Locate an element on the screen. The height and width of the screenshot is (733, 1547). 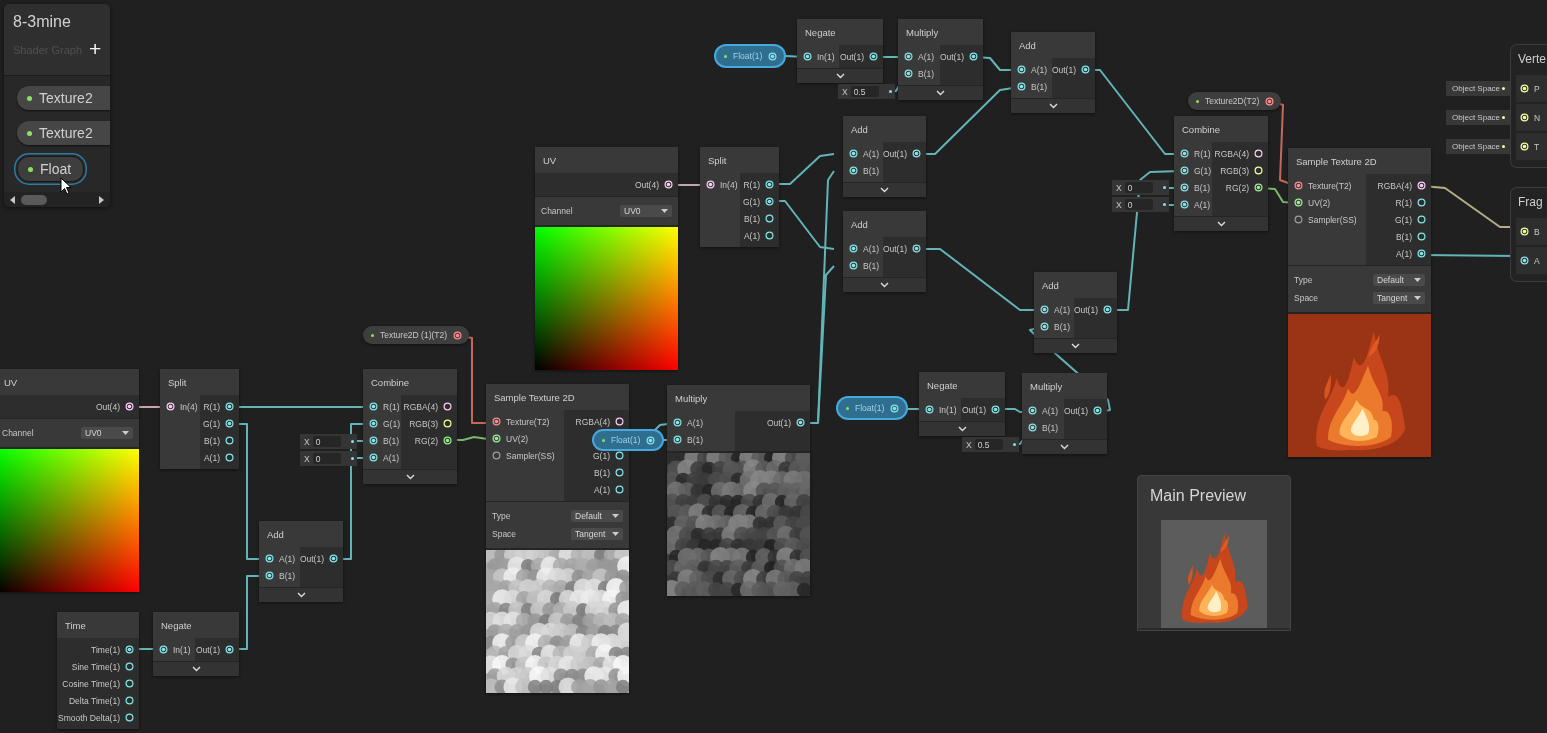
property-pill: Texture2D(T2) is located at coordinates (1235, 101).